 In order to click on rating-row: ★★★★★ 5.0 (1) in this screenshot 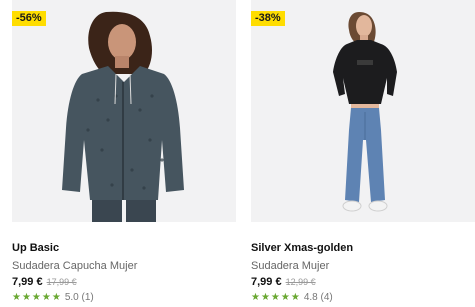, I will do `click(53, 297)`.